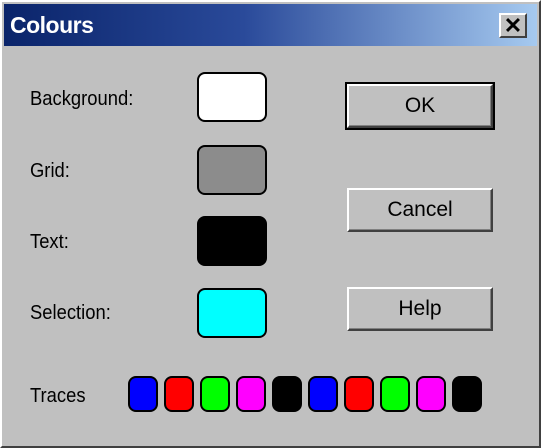 This screenshot has height=448, width=541. What do you see at coordinates (58, 396) in the screenshot?
I see `traces-label: Traces` at bounding box center [58, 396].